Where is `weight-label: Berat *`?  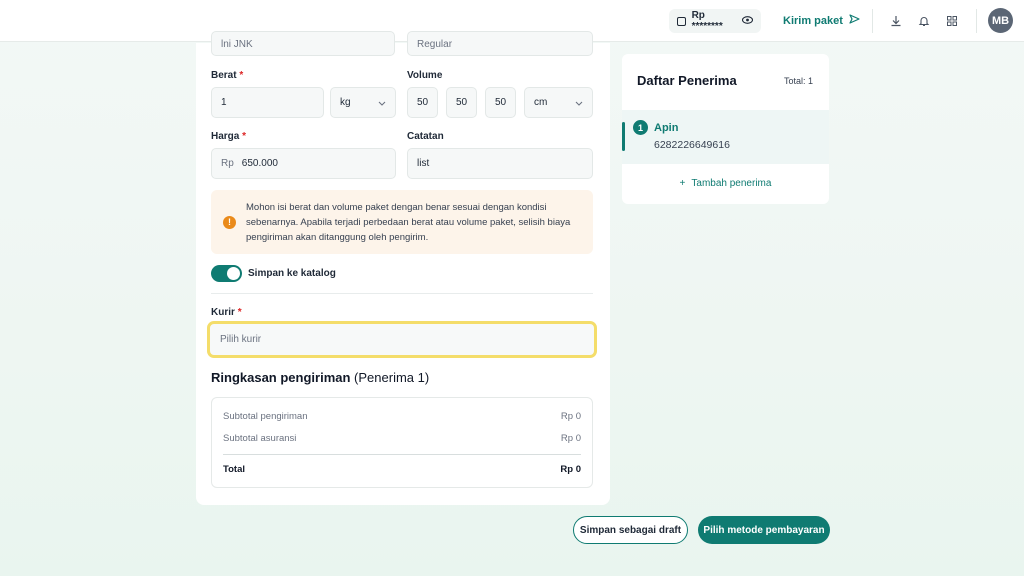
weight-label: Berat * is located at coordinates (227, 75).